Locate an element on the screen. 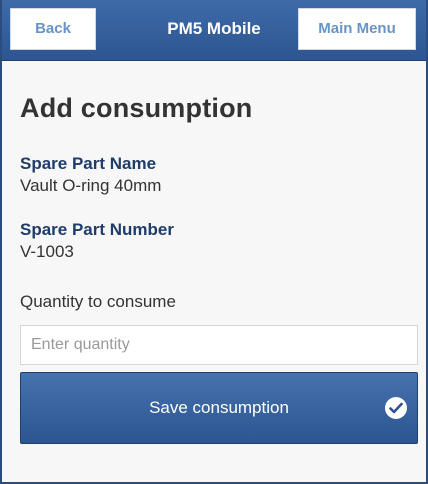  header-bar: Back PM5 Mobile Main Menu is located at coordinates (214, 30).